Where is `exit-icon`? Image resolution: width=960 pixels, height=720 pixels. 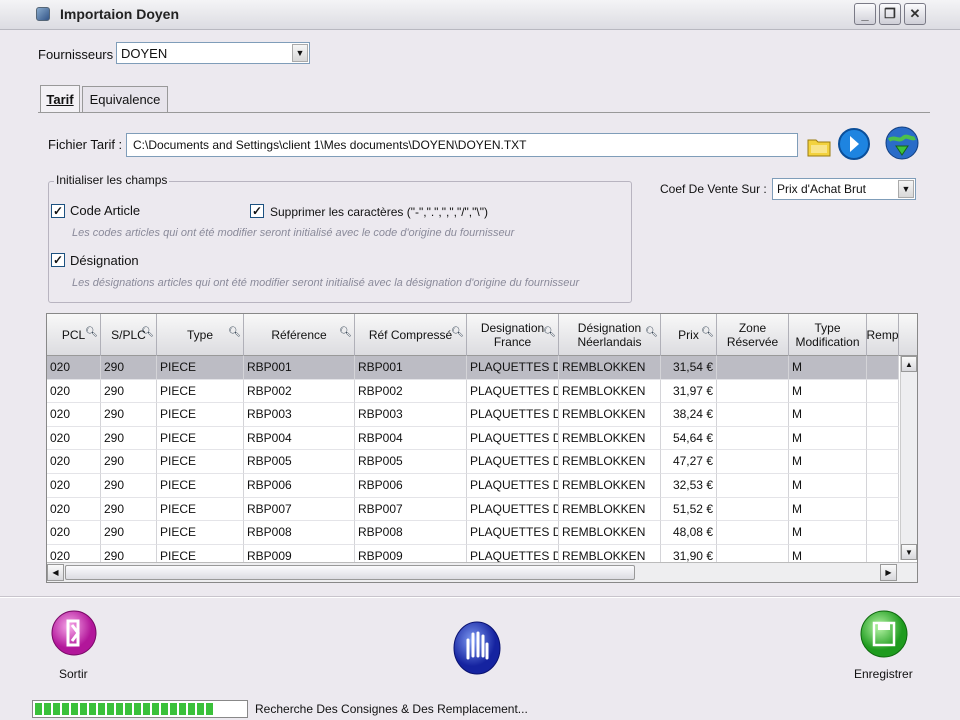
exit-icon is located at coordinates (74, 633).